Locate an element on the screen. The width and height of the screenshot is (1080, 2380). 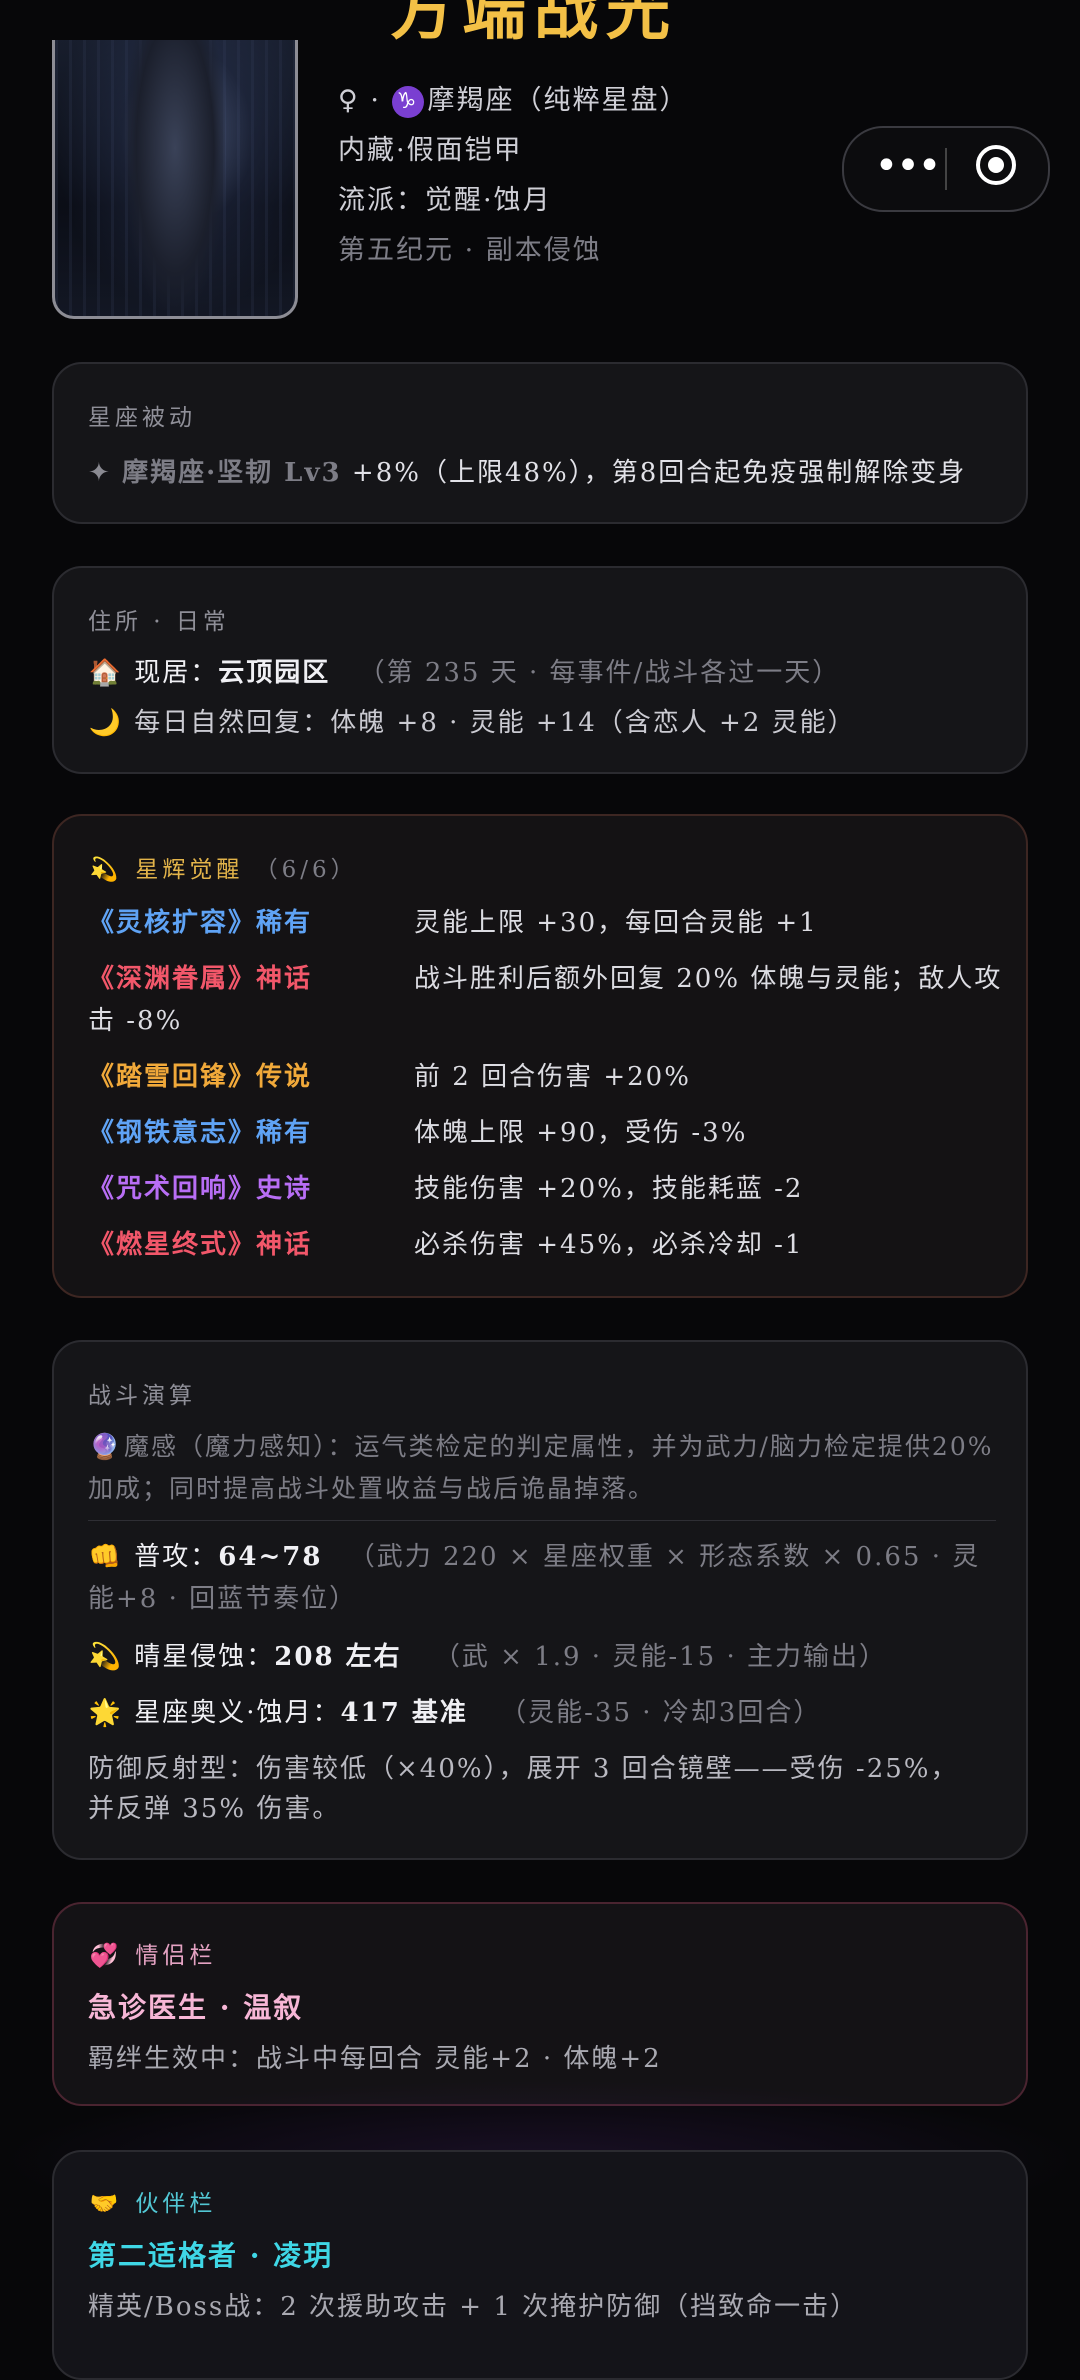
skill2-note: （灵能-35 · 冷却3回合） is located at coordinates (661, 1713).